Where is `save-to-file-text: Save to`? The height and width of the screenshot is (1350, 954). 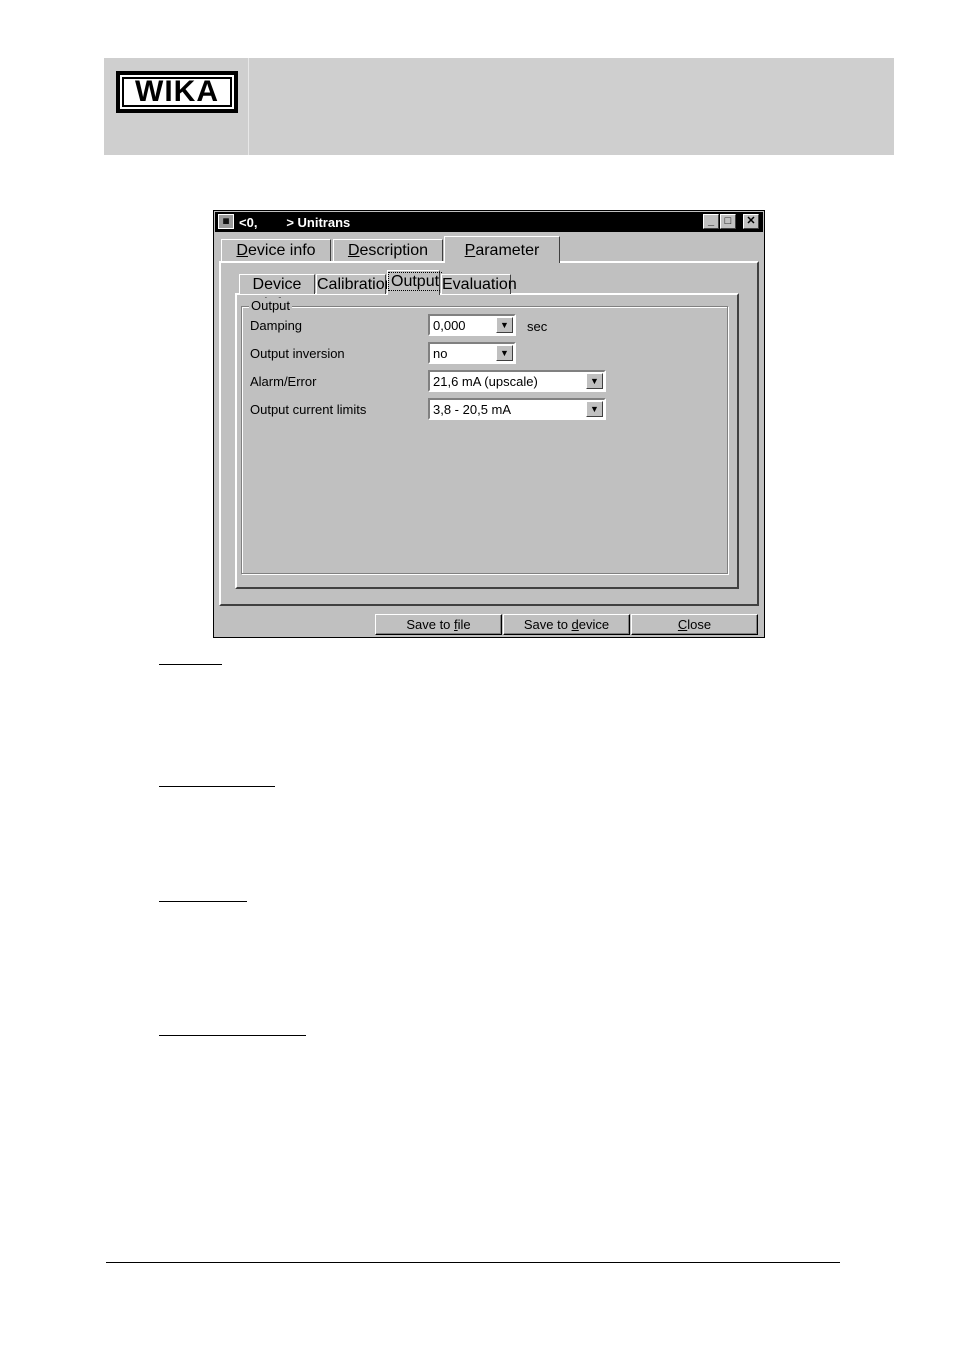
save-to-file-text: Save to is located at coordinates (430, 624).